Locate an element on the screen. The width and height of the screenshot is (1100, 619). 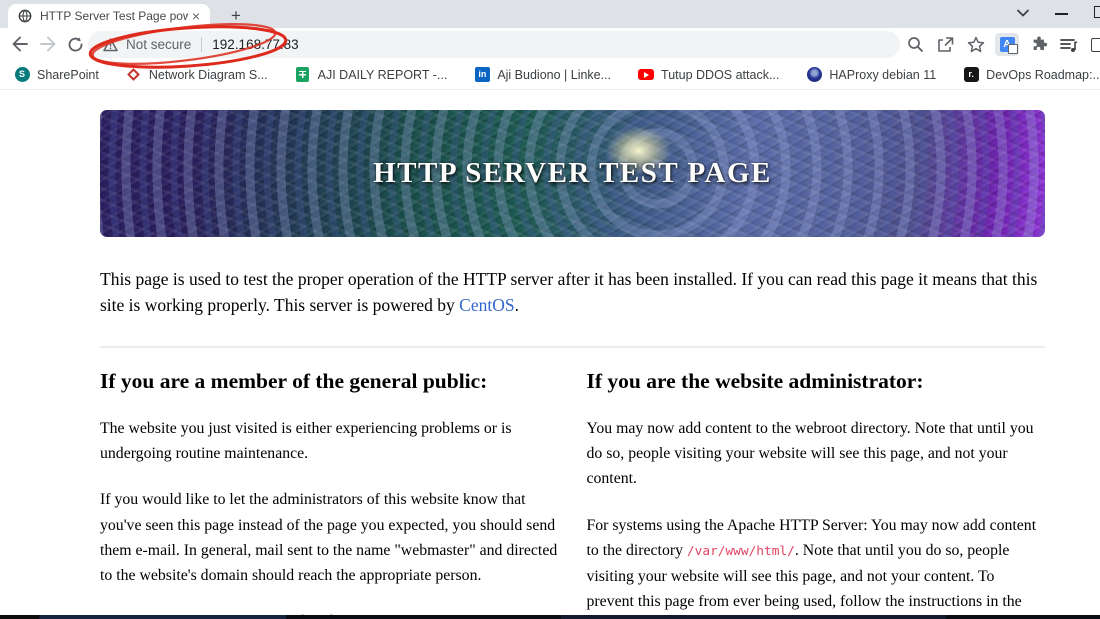
reload-icon is located at coordinates (75, 44).